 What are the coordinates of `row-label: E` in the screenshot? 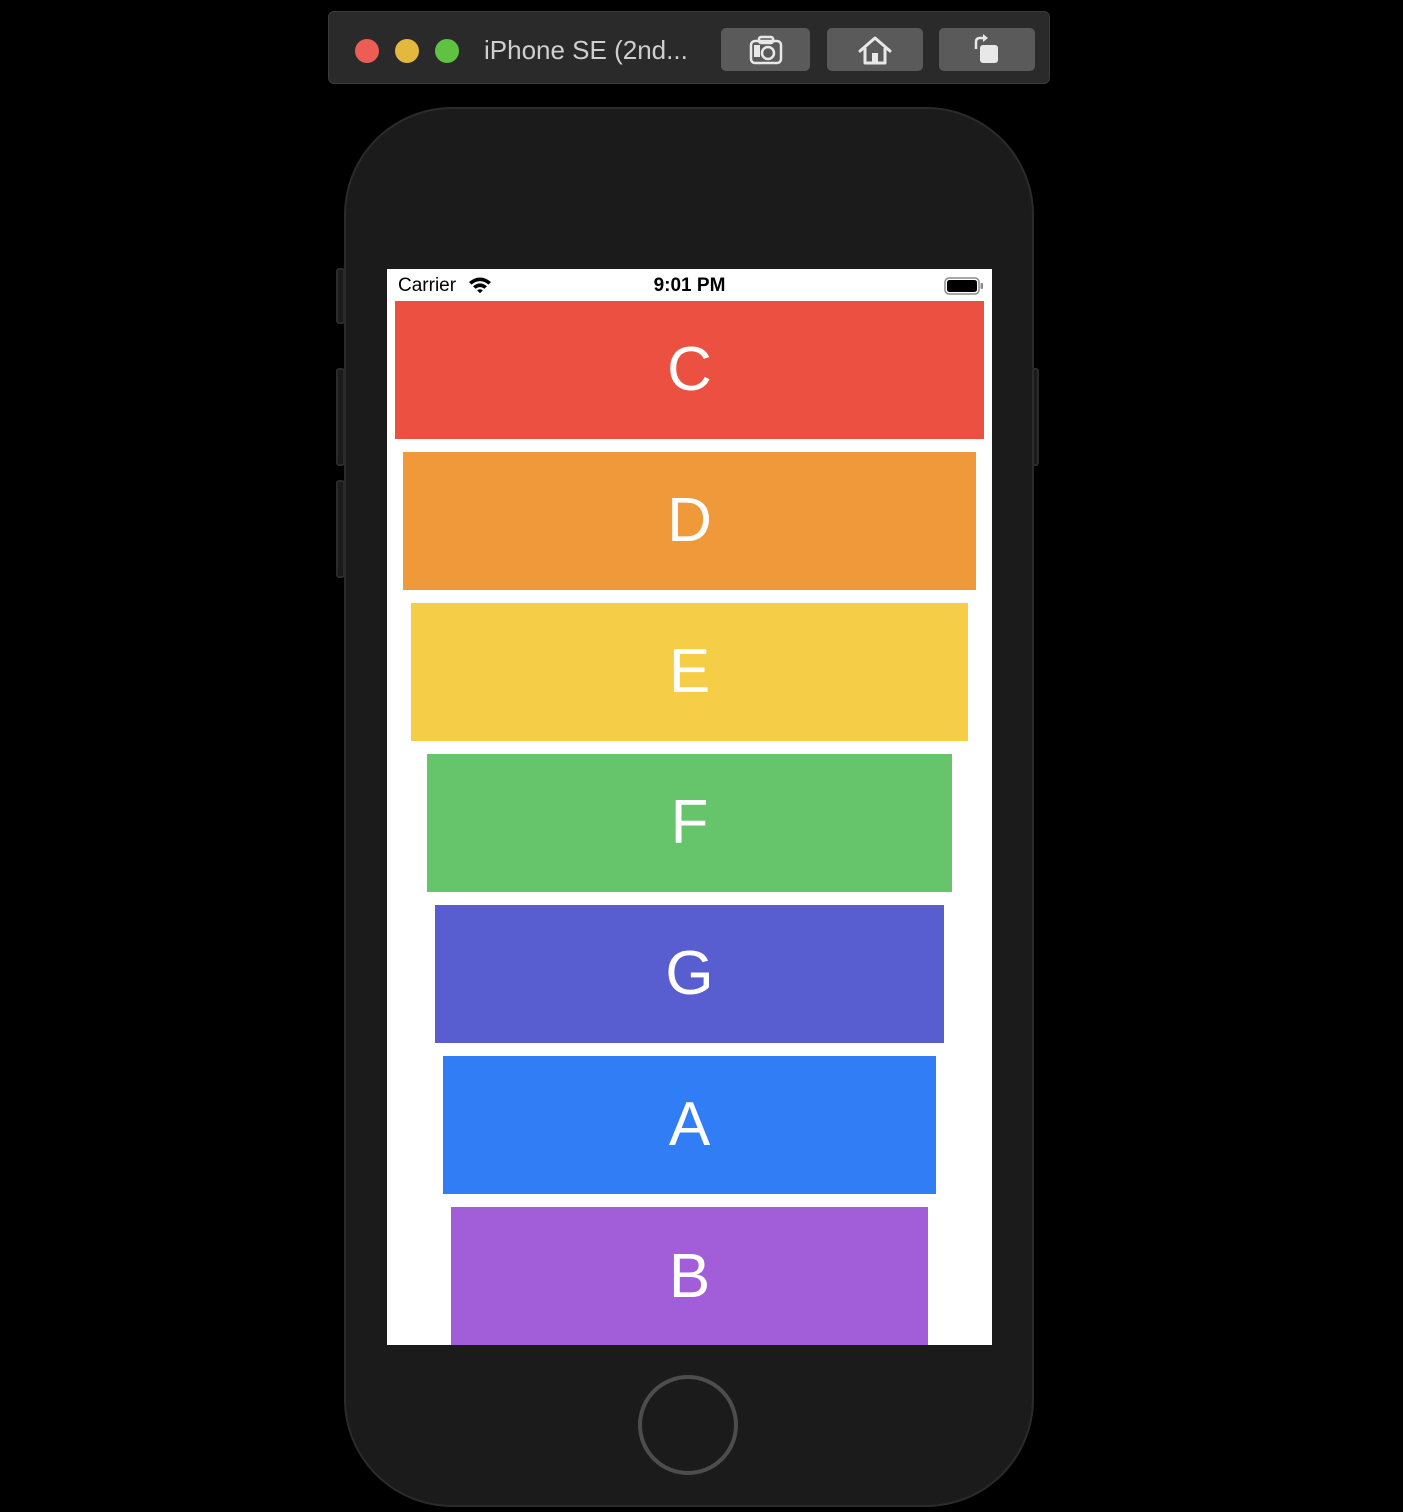 It's located at (689, 671).